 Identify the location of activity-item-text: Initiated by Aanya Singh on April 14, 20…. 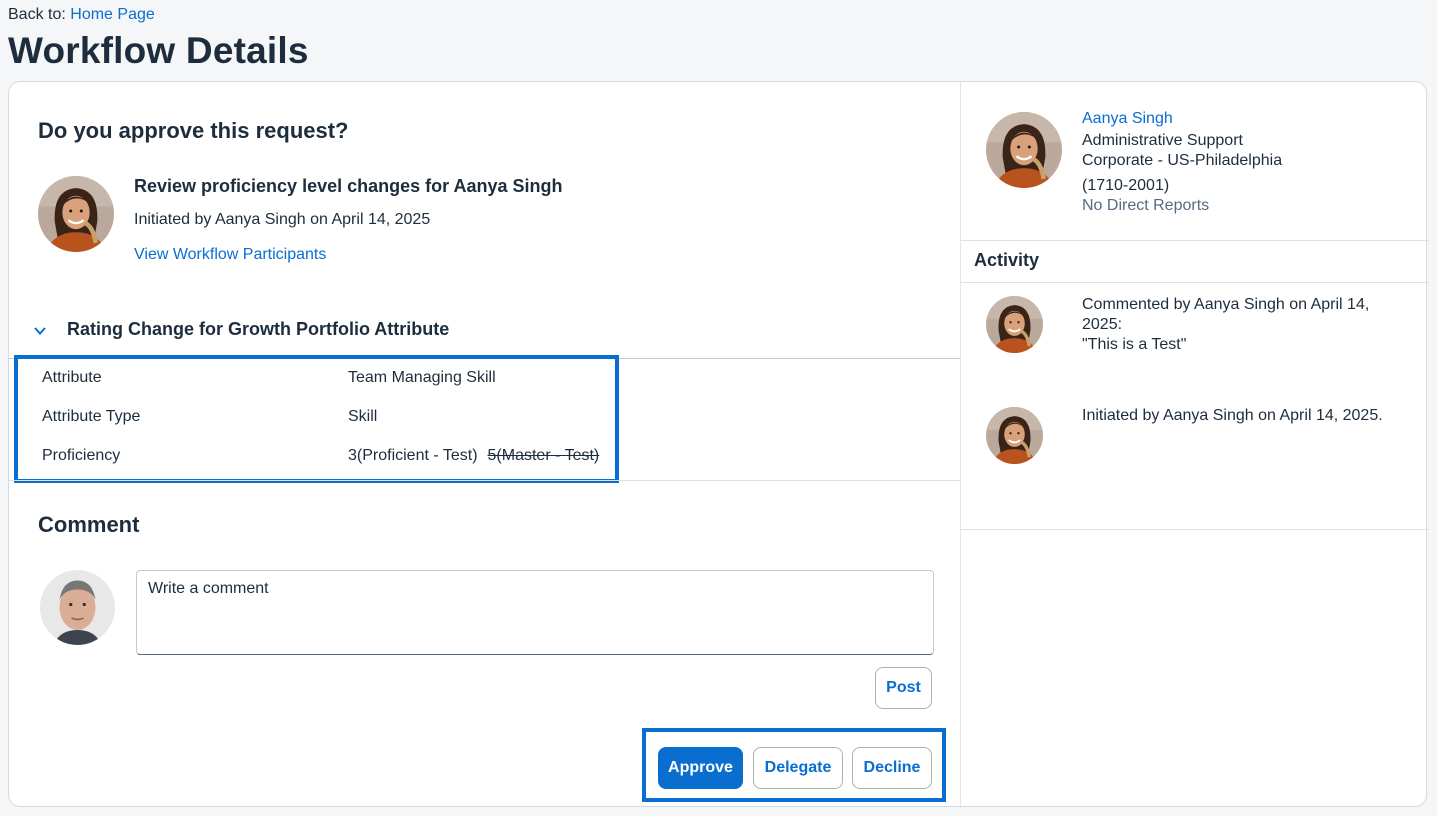
(1232, 415).